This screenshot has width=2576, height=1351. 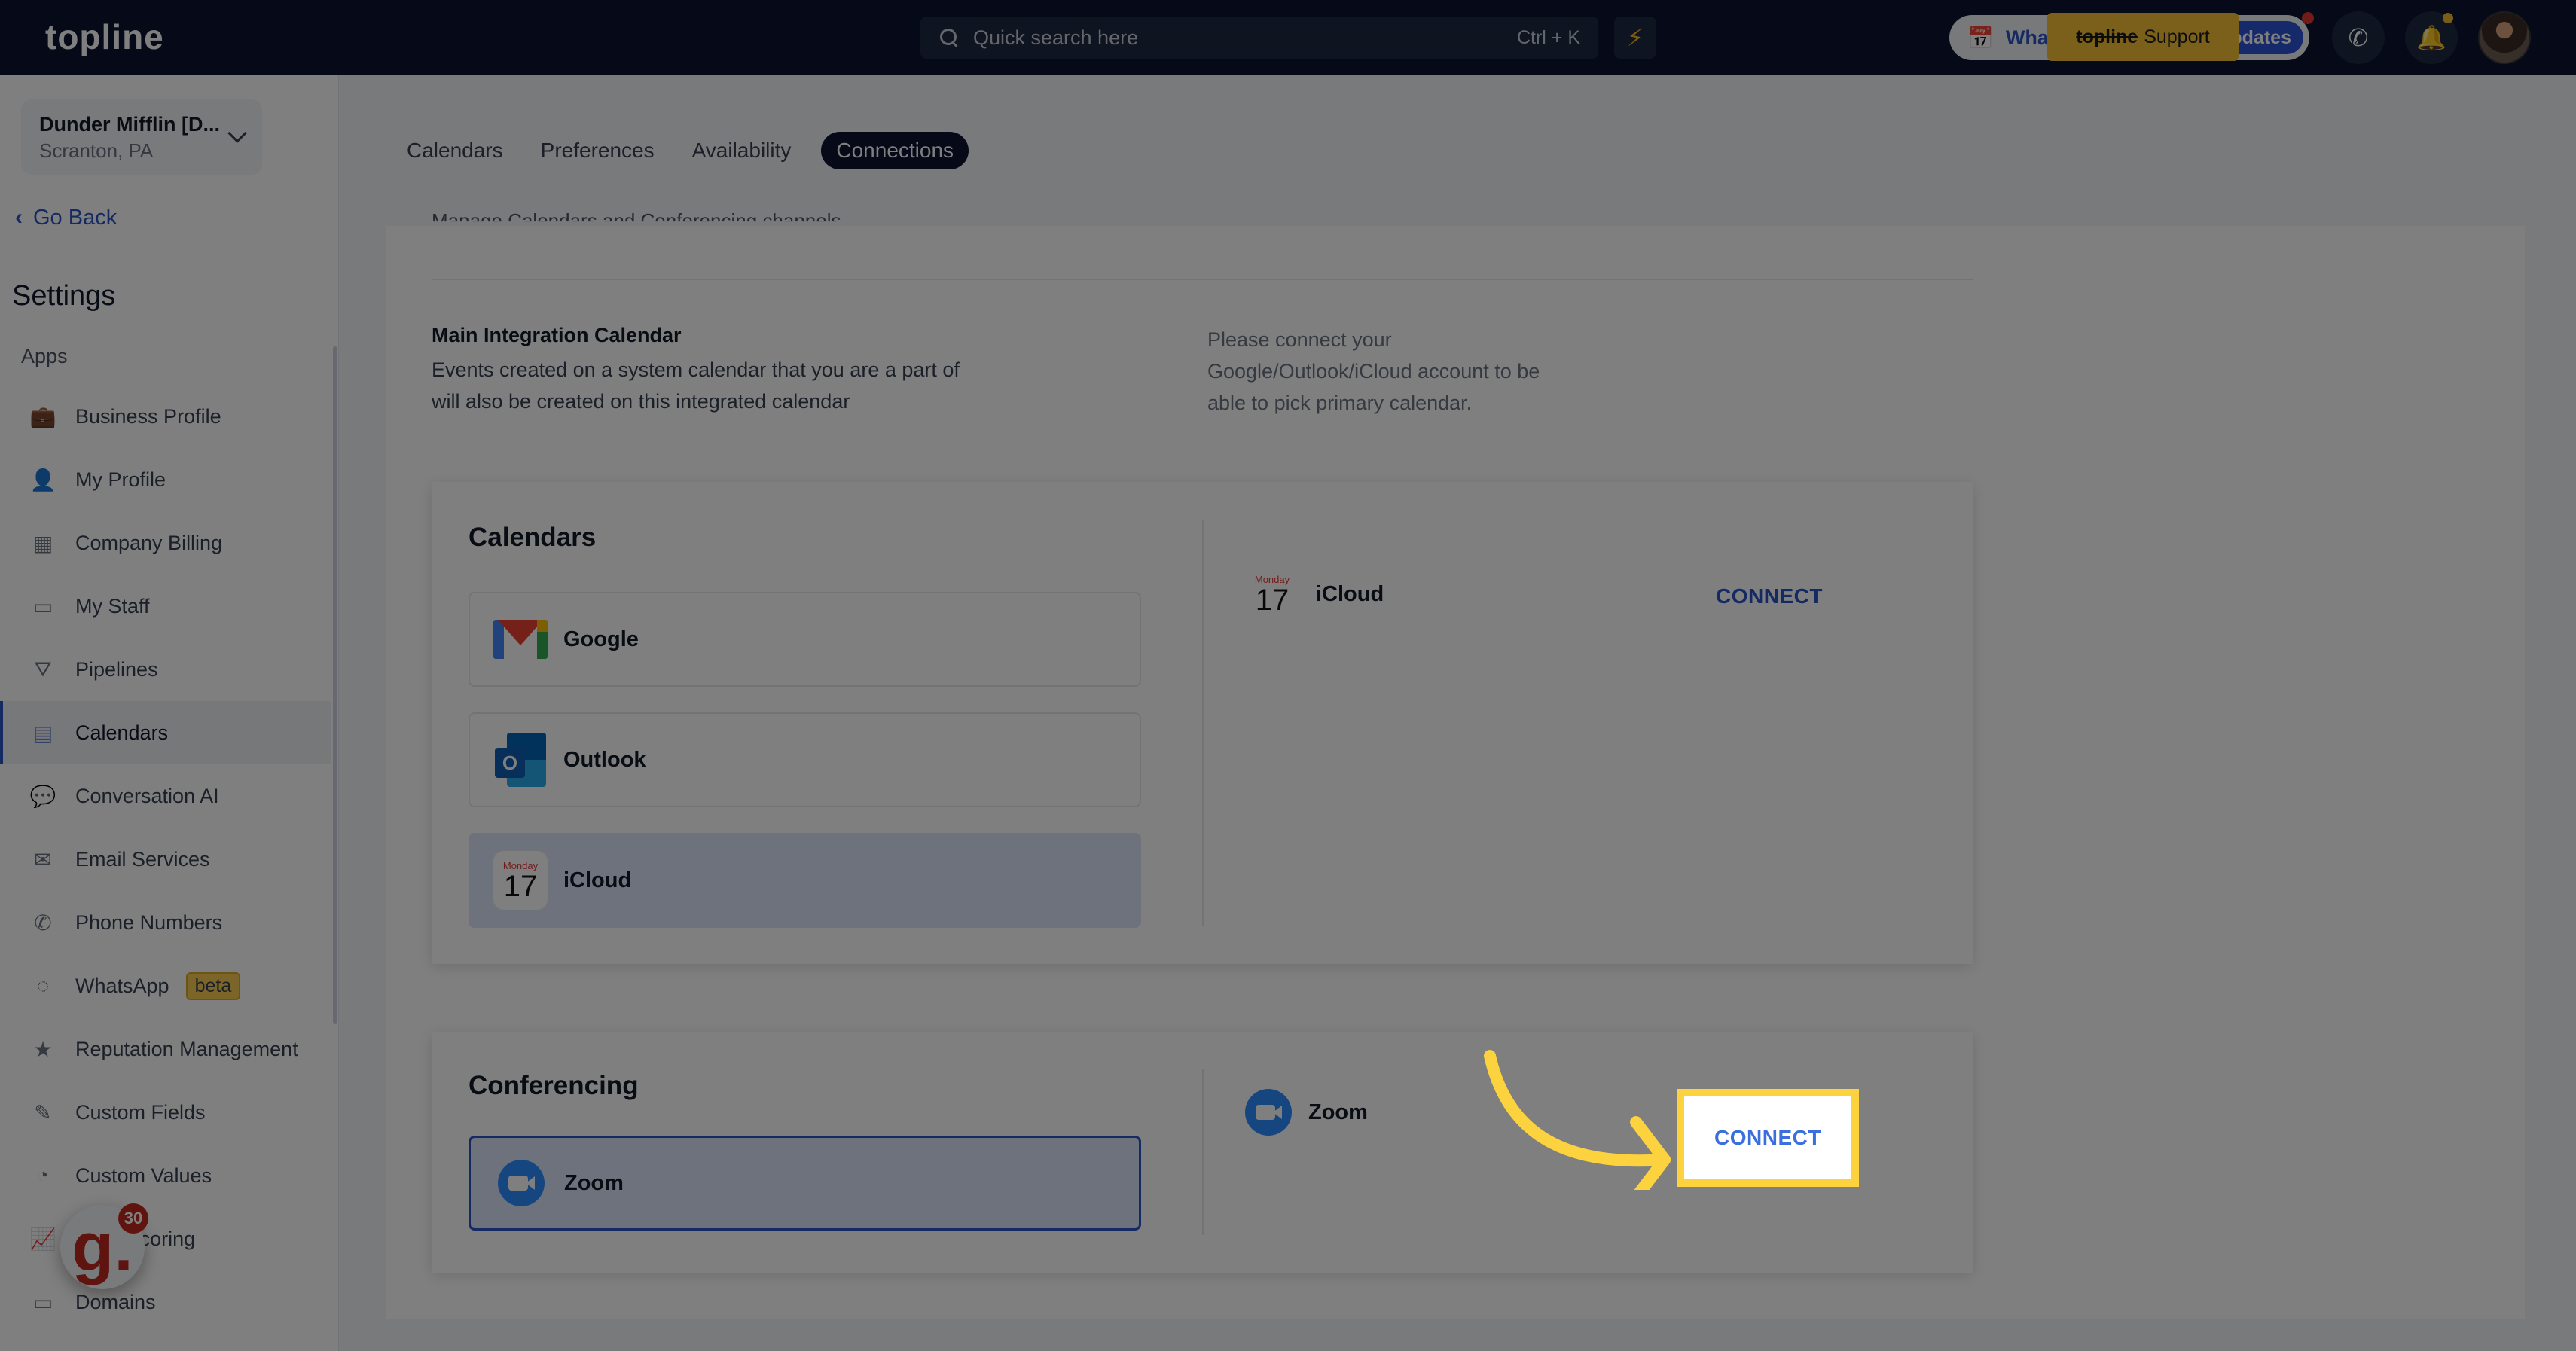 I want to click on sidebar-item-custom-fields: ✎ Custom Fields, so click(x=166, y=1112).